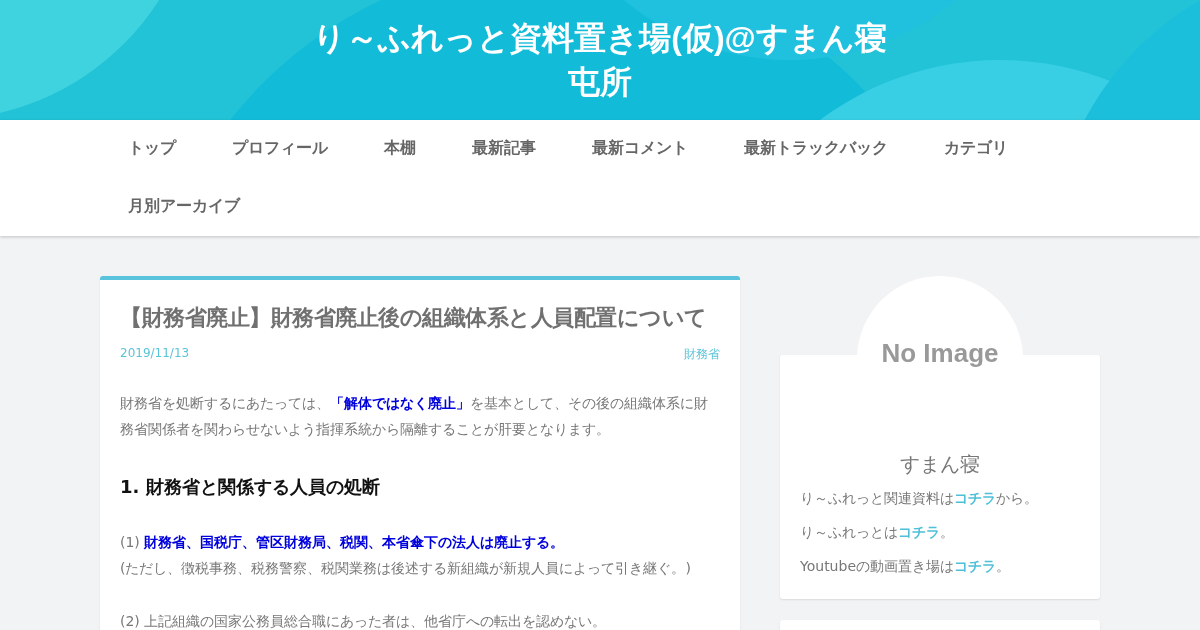  I want to click on post-date: 2019/11/13, so click(155, 354).